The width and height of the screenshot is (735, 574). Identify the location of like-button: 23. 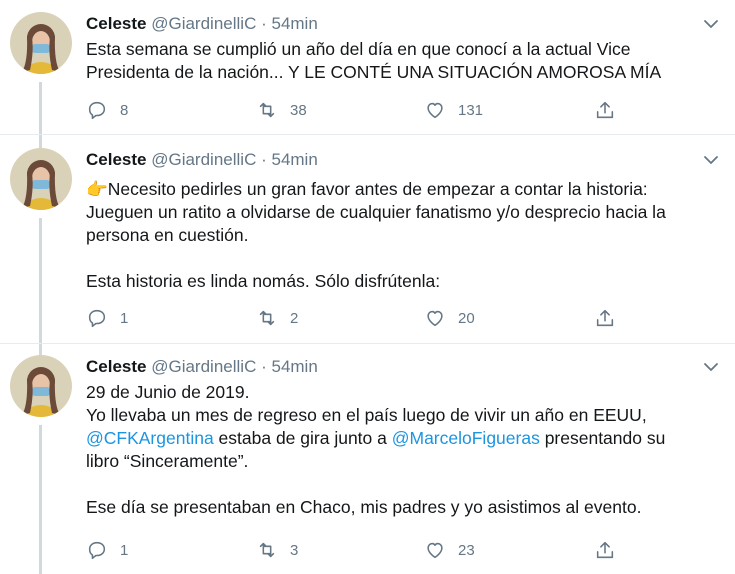
(449, 550).